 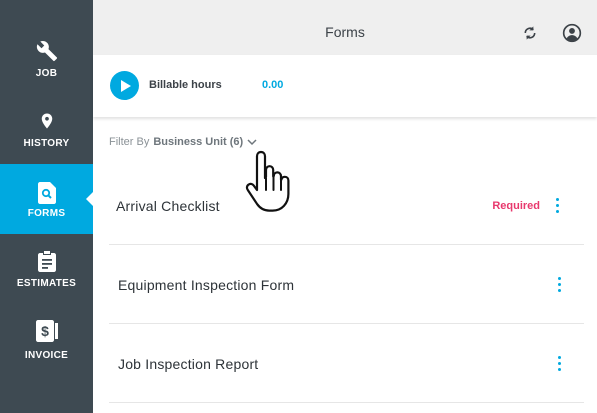 What do you see at coordinates (46, 193) in the screenshot?
I see `form-search-icon` at bounding box center [46, 193].